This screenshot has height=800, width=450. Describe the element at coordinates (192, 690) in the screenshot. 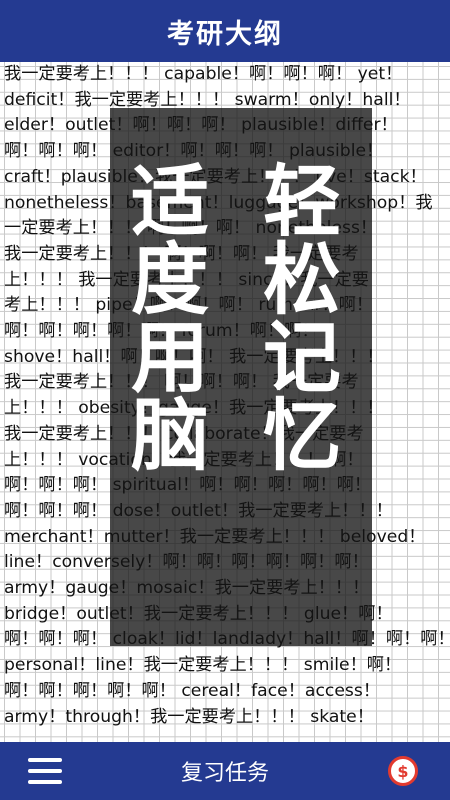

I see `text-line: 啊！啊！啊！啊！啊！ cereal！face！access！` at that location.